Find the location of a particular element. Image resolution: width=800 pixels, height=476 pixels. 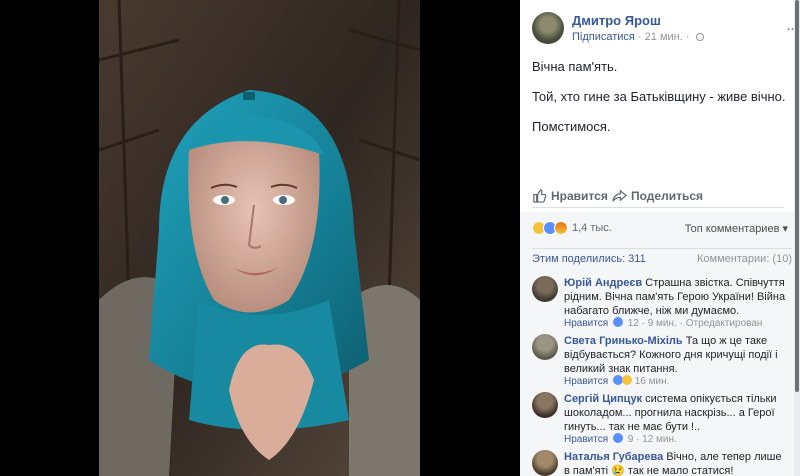

post-meta: Підписатися · 21 мин. · is located at coordinates (638, 37).